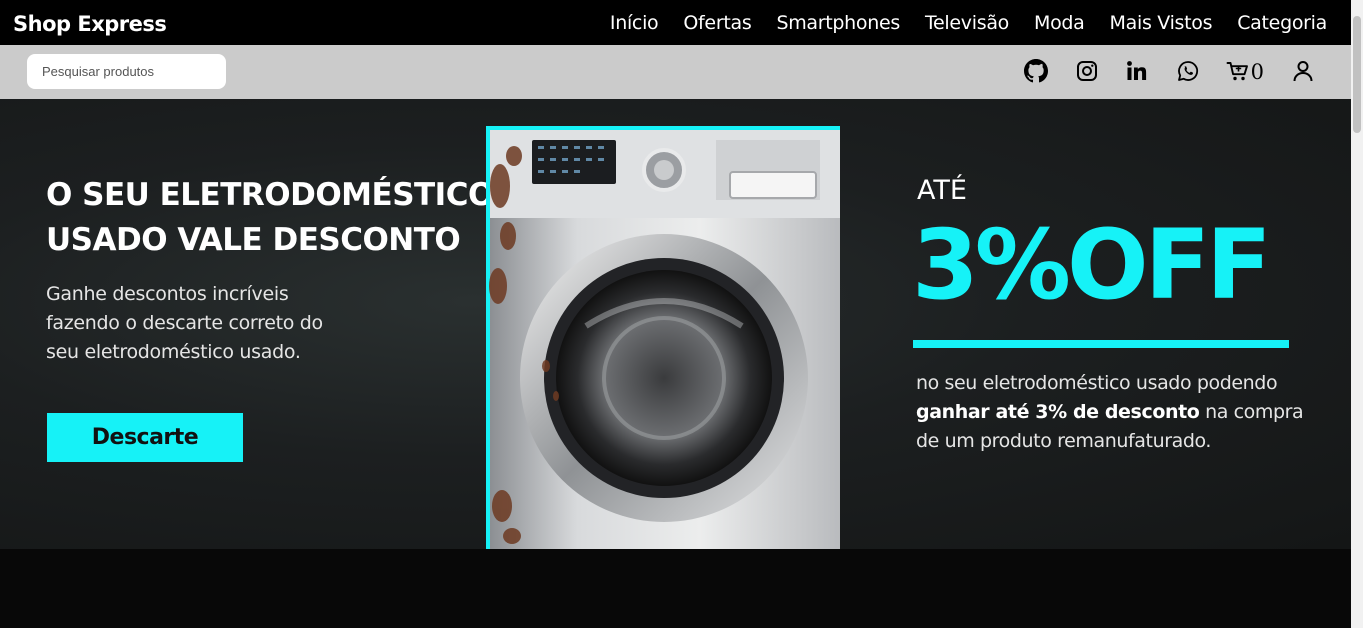  I want to click on user-icon, so click(1303, 71).